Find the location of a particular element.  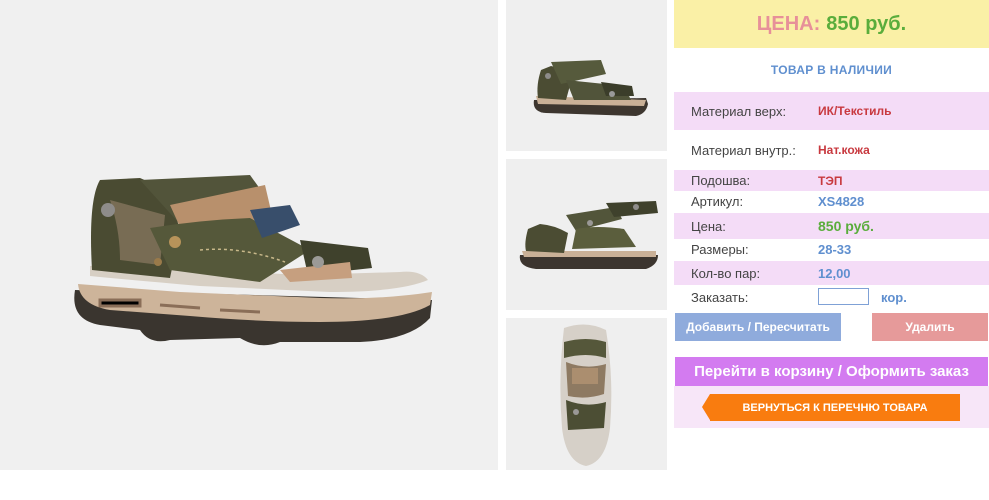

delete-button: Удалить is located at coordinates (930, 327).